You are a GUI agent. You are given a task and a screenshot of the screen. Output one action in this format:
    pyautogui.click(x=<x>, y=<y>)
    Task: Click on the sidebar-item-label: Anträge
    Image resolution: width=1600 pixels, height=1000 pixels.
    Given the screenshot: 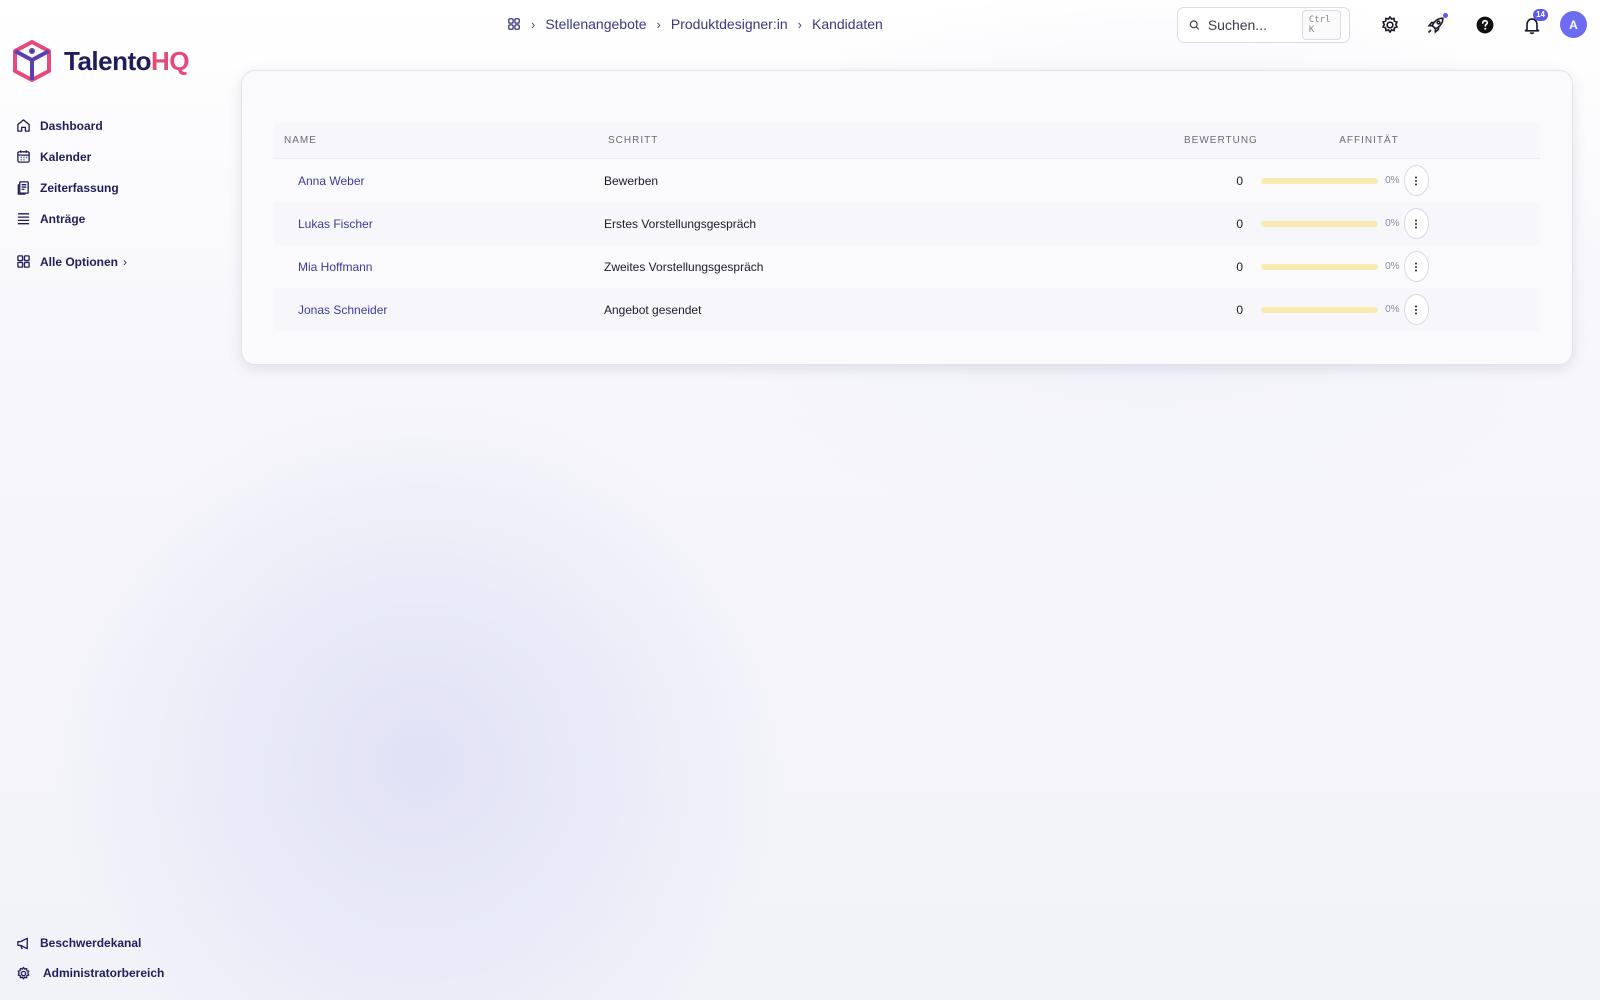 What is the action you would take?
    pyautogui.click(x=63, y=218)
    